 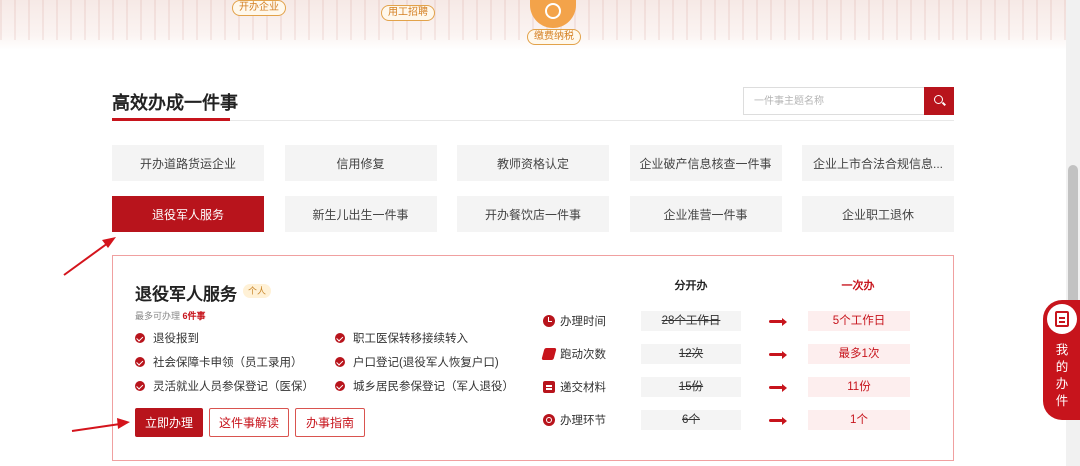 What do you see at coordinates (235, 386) in the screenshot?
I see `list-item: 灵活就业人员参保登记（医保）` at bounding box center [235, 386].